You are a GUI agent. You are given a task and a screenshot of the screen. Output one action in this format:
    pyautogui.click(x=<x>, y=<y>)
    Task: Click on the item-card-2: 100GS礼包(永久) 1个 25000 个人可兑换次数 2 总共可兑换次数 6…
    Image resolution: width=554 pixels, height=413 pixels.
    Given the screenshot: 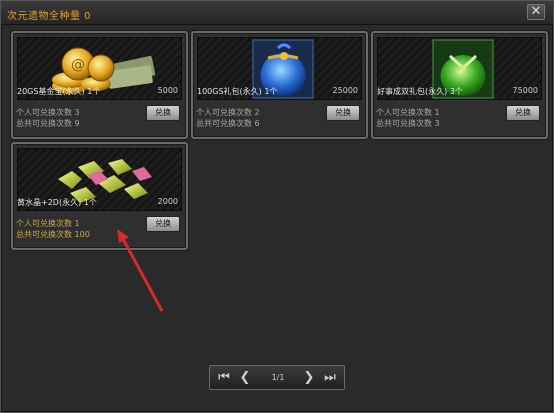 What is the action you would take?
    pyautogui.click(x=279, y=85)
    